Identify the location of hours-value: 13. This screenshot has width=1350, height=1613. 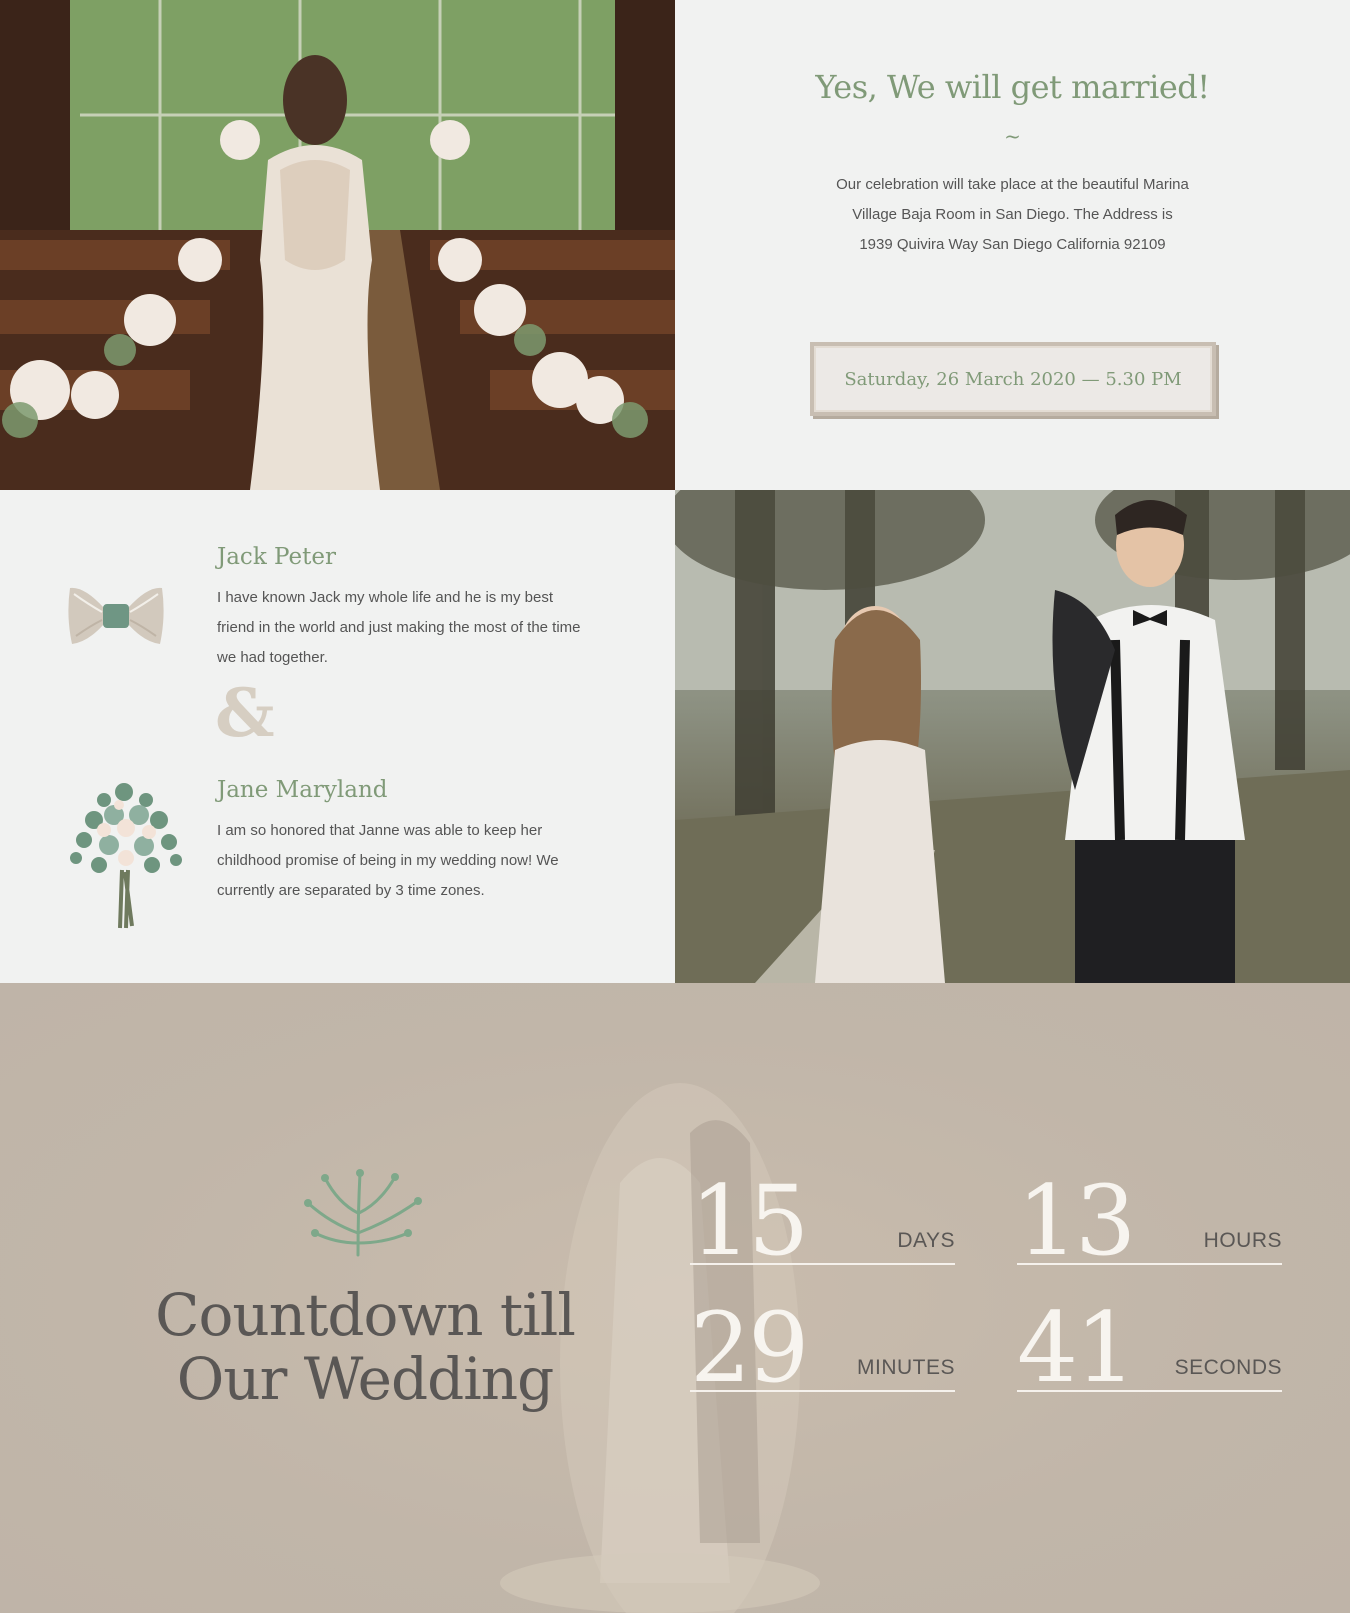
(1076, 1221).